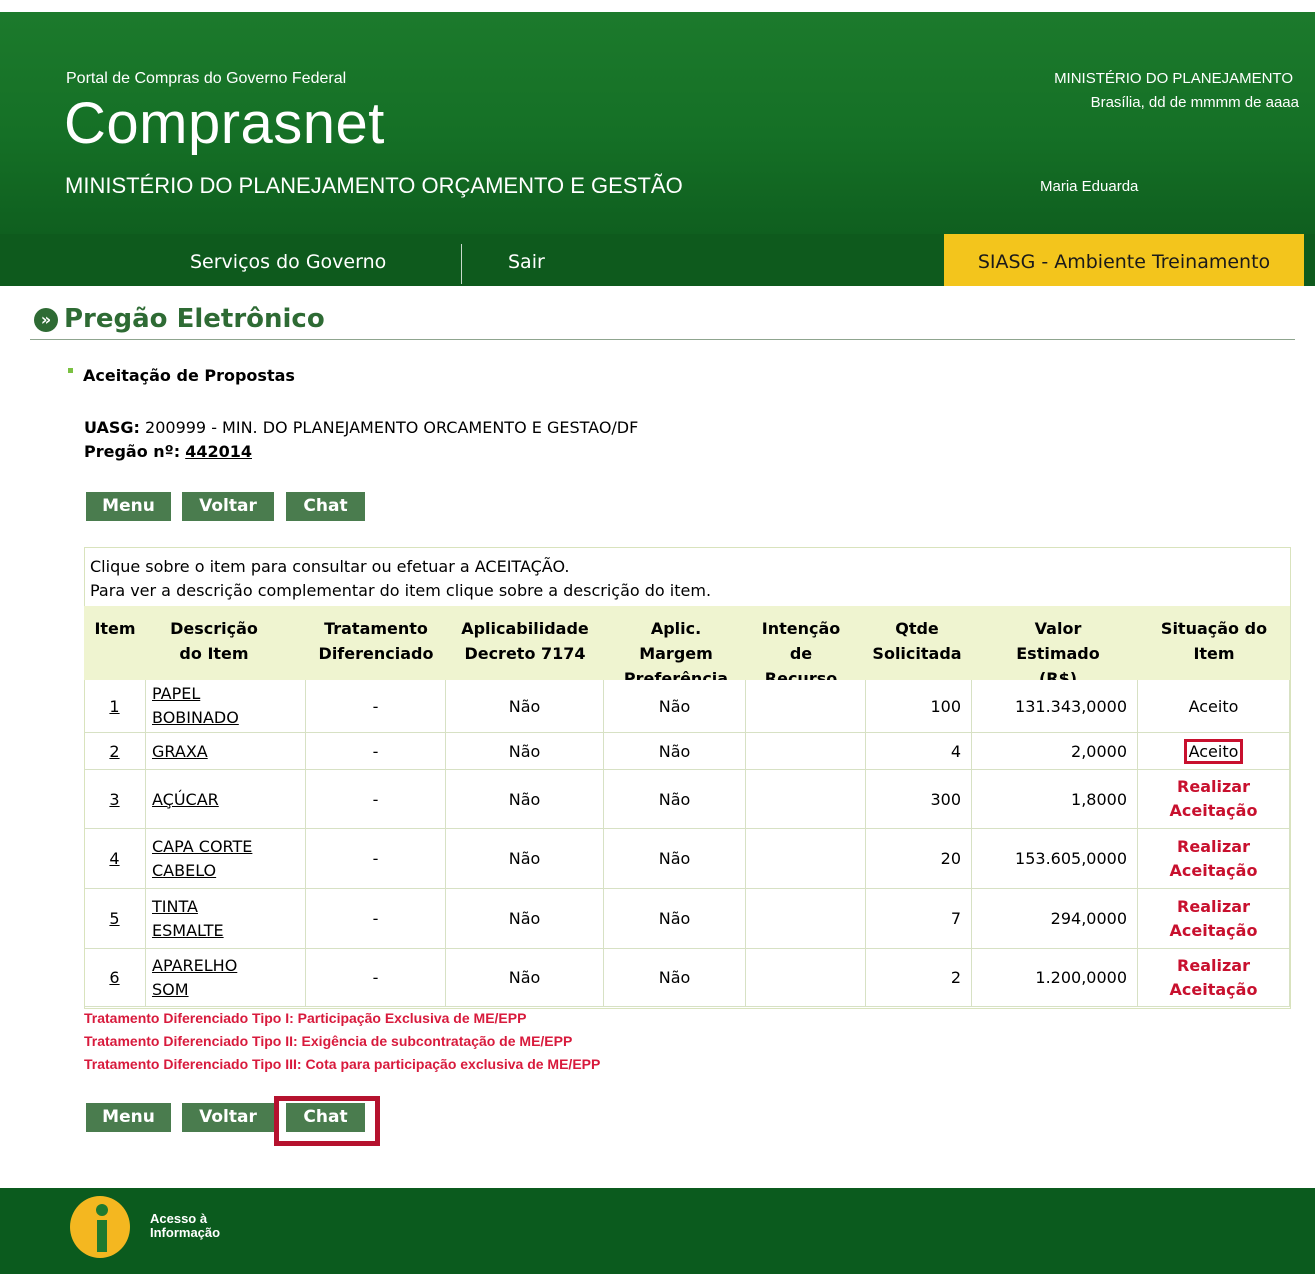 This screenshot has width=1315, height=1274. Describe the element at coordinates (224, 123) in the screenshot. I see `brand-logo-text: Comprasnet` at that location.